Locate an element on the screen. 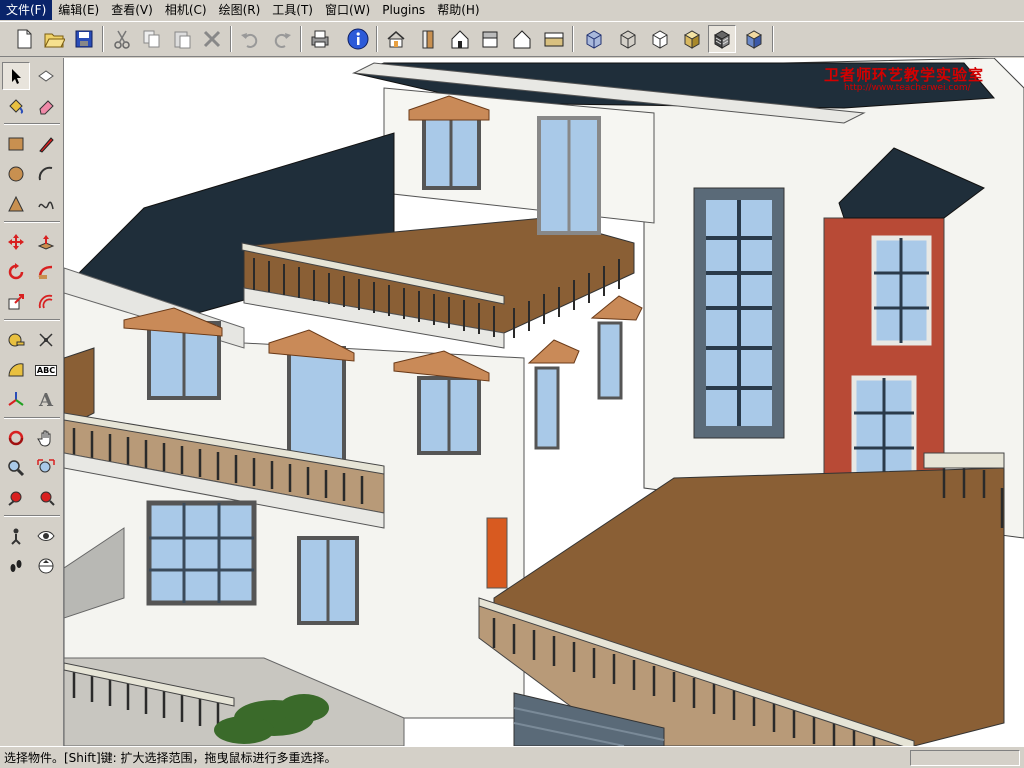 The width and height of the screenshot is (1024, 768). zoom-extents-button is located at coordinates (46, 498).